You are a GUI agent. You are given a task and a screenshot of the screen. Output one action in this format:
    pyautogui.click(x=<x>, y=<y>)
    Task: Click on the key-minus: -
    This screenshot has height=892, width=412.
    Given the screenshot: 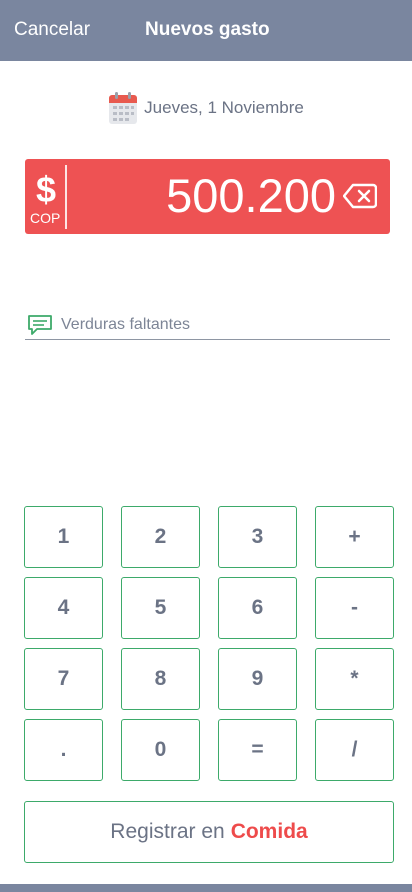 What is the action you would take?
    pyautogui.click(x=354, y=608)
    